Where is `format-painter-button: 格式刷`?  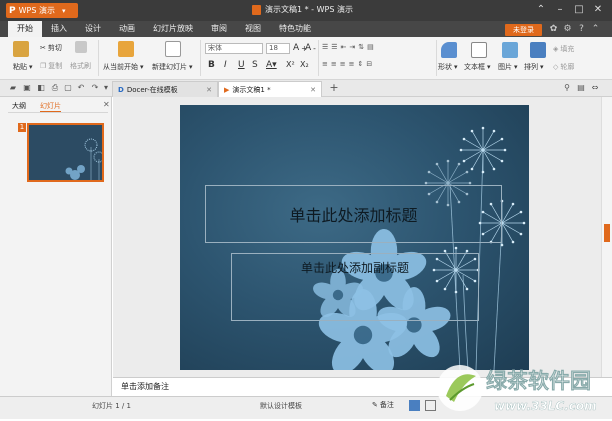
format-painter-button: 格式刷 is located at coordinates (80, 66).